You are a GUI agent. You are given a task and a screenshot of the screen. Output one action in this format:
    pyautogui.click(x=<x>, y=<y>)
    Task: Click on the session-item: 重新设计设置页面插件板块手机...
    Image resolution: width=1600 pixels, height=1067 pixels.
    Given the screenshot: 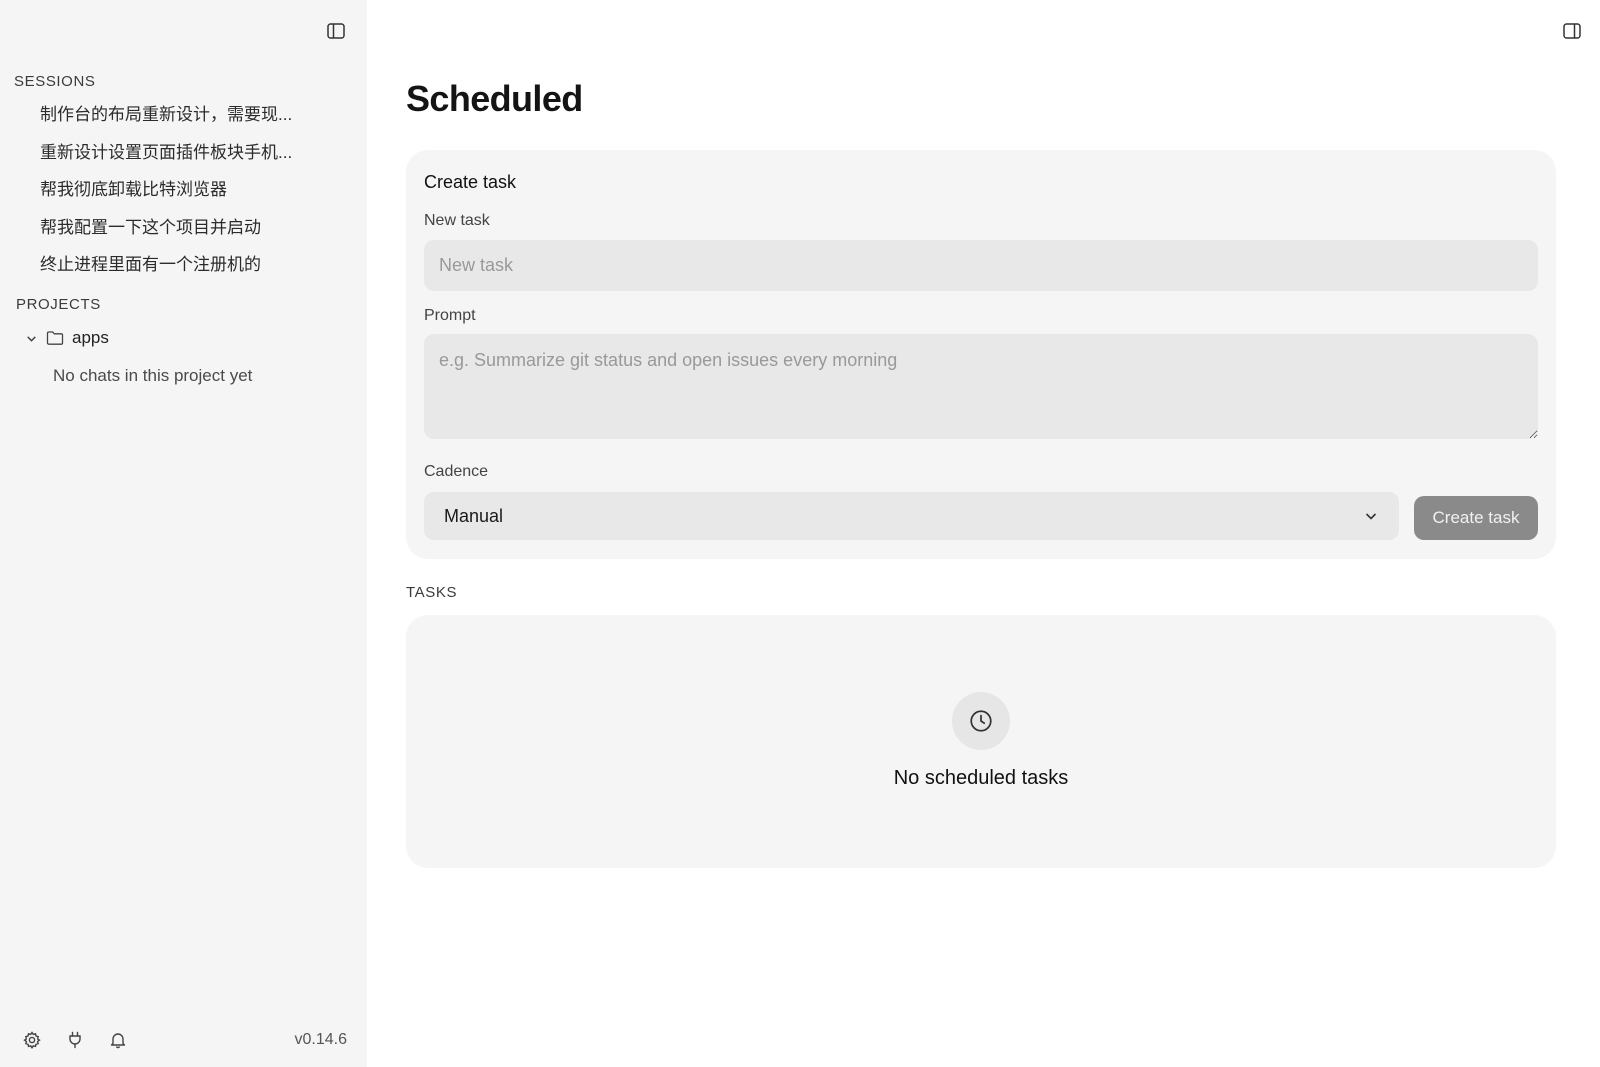 What is the action you would take?
    pyautogui.click(x=166, y=160)
    